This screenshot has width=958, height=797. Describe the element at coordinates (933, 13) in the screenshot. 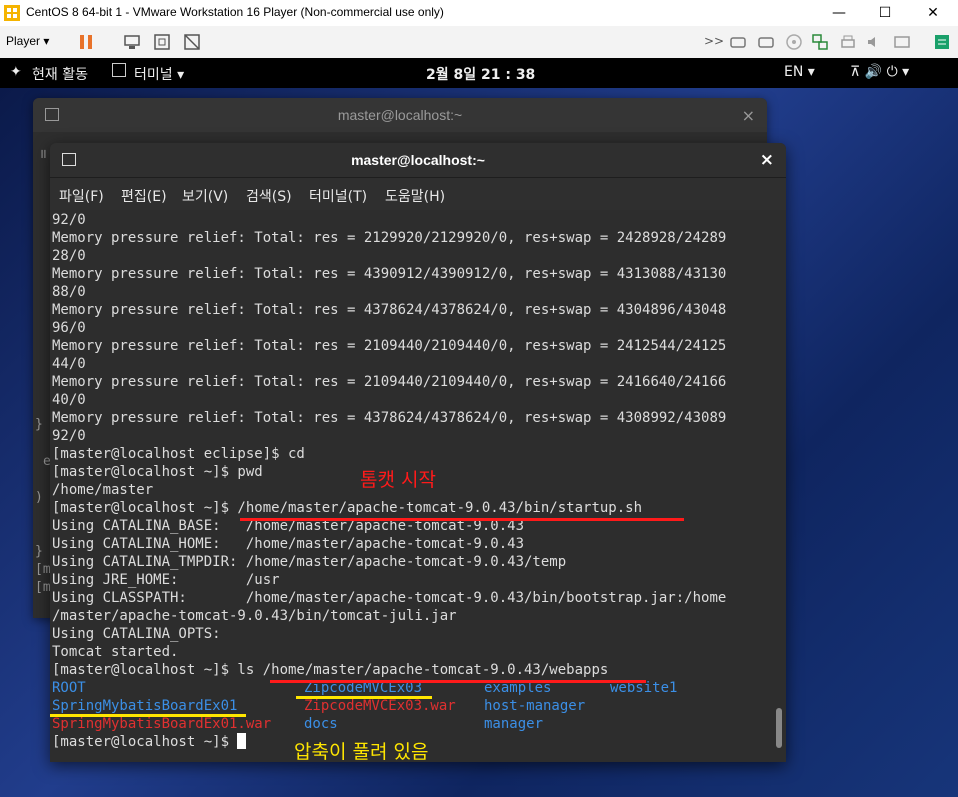

I see `close-button: ✕` at that location.